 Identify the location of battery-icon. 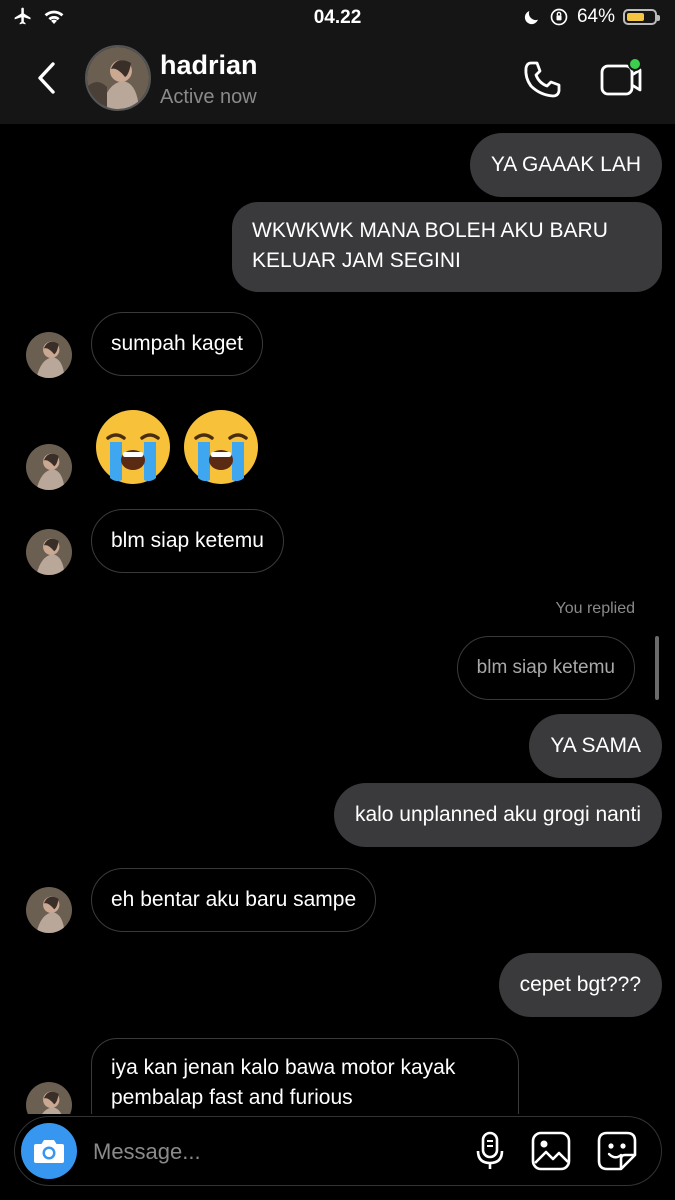
(641, 17).